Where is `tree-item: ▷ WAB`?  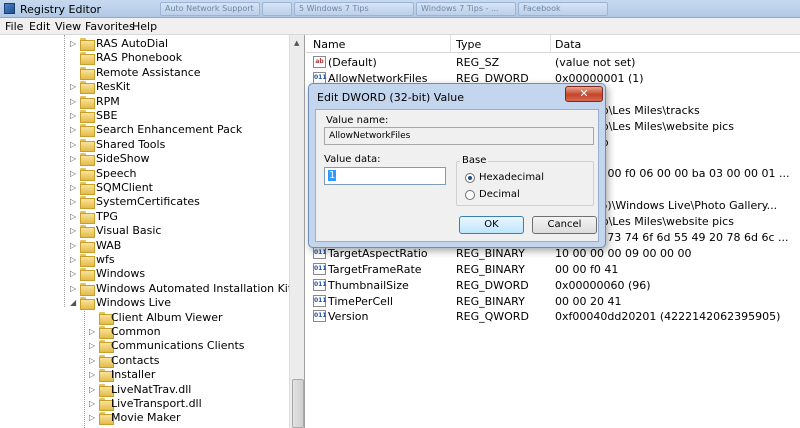
tree-item: ▷ WAB is located at coordinates (144, 246).